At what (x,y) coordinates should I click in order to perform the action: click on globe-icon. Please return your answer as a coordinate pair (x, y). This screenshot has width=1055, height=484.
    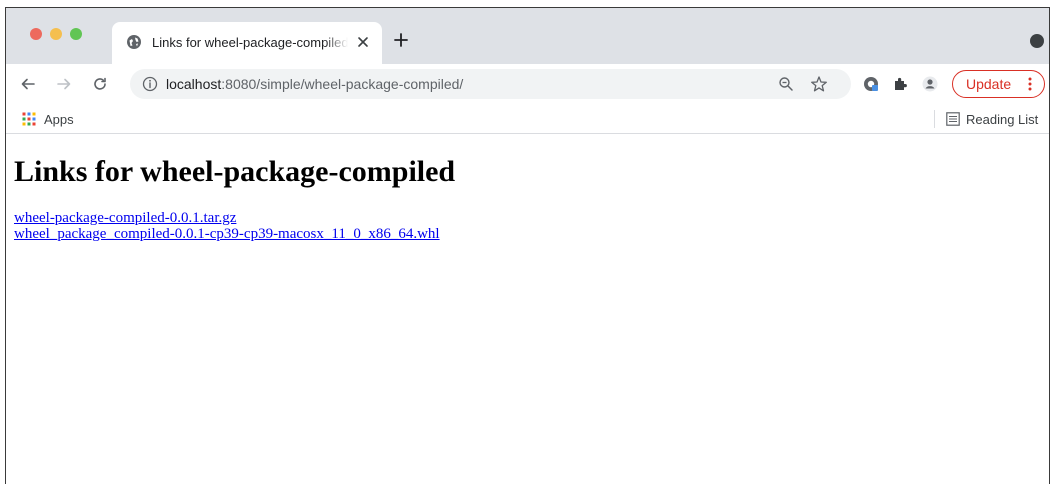
    Looking at the image, I should click on (134, 42).